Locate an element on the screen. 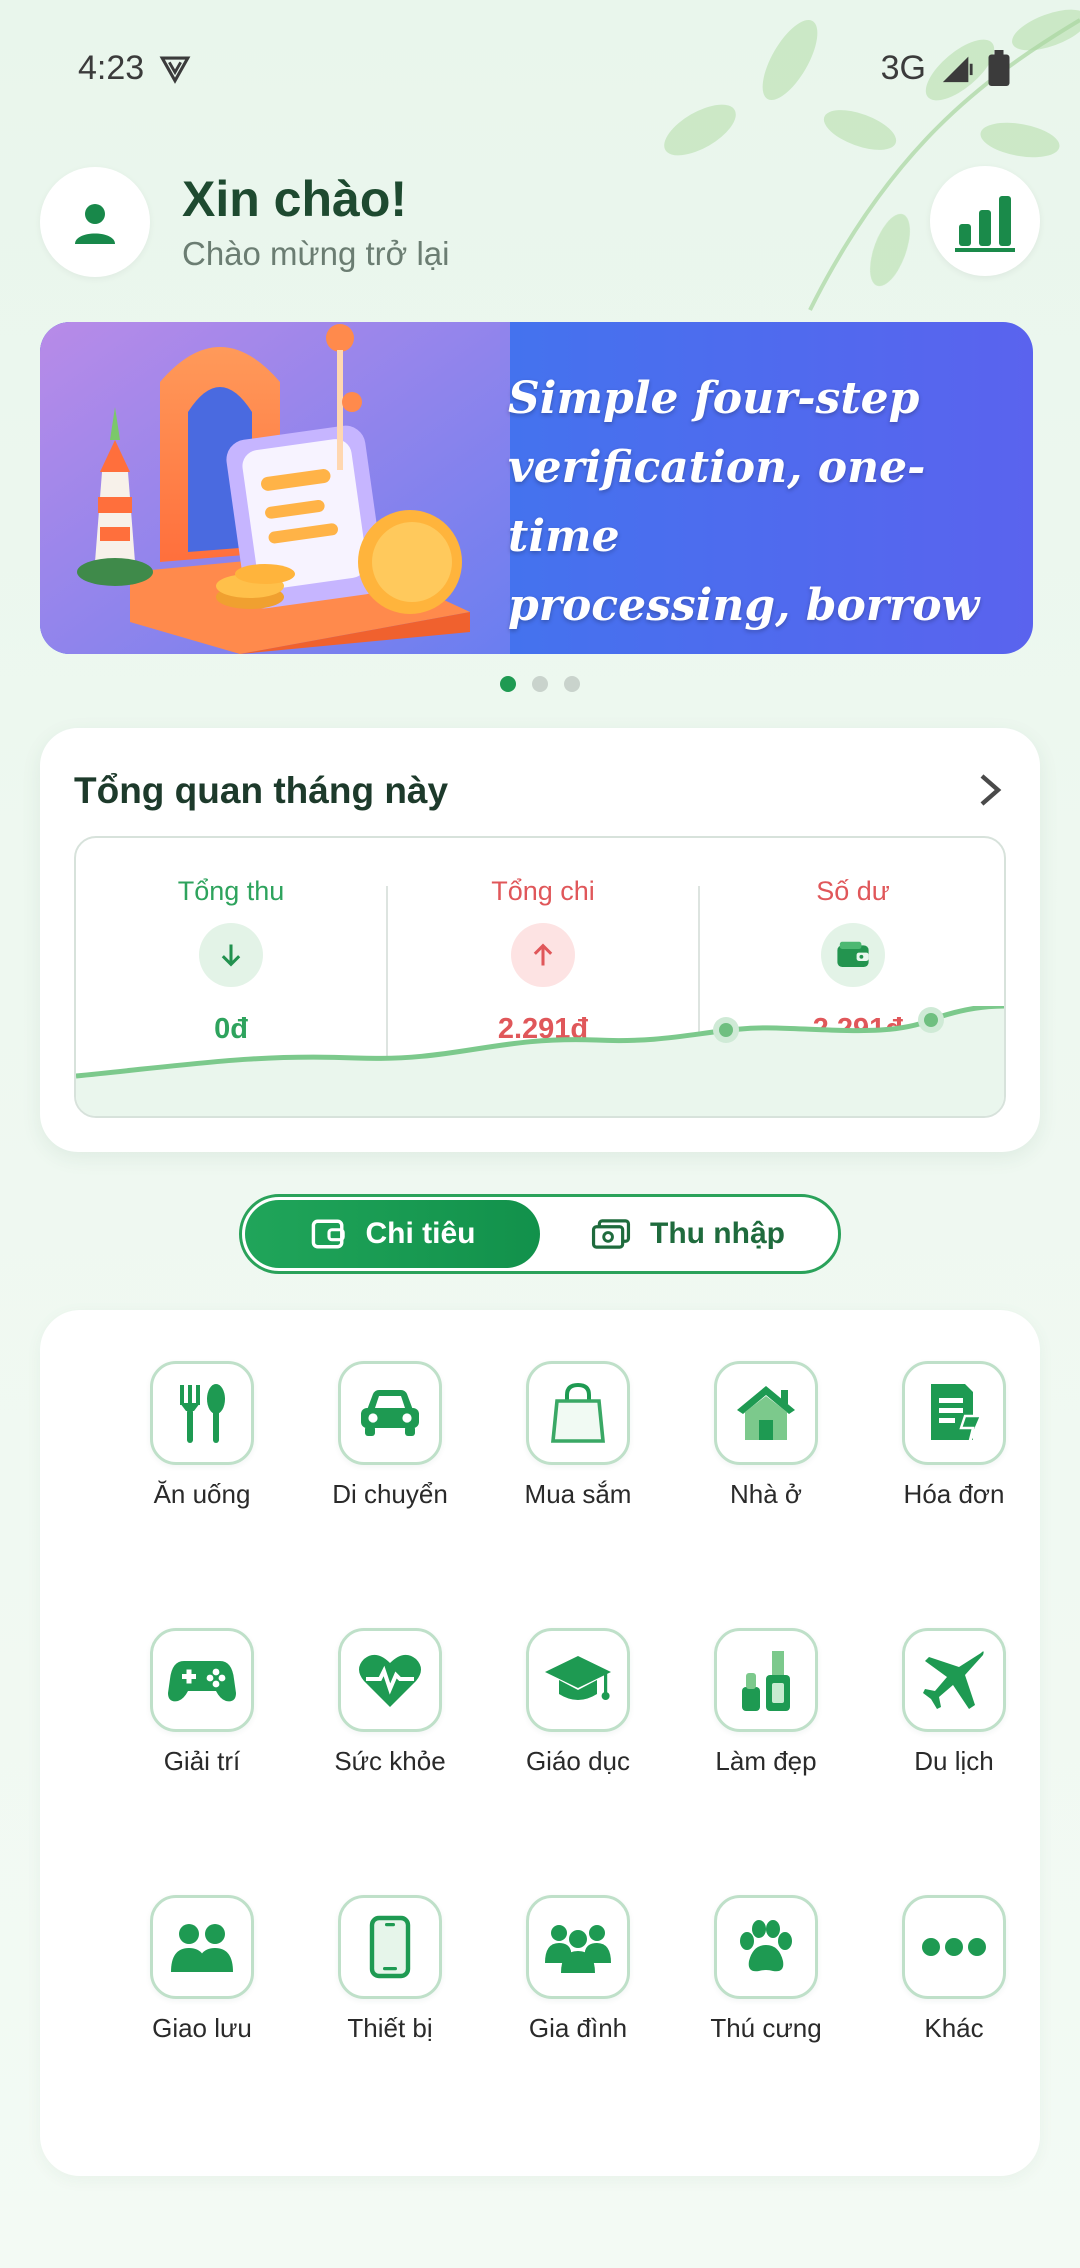 The image size is (1080, 2268). overview-title: Tổng quan tháng này is located at coordinates (261, 790).